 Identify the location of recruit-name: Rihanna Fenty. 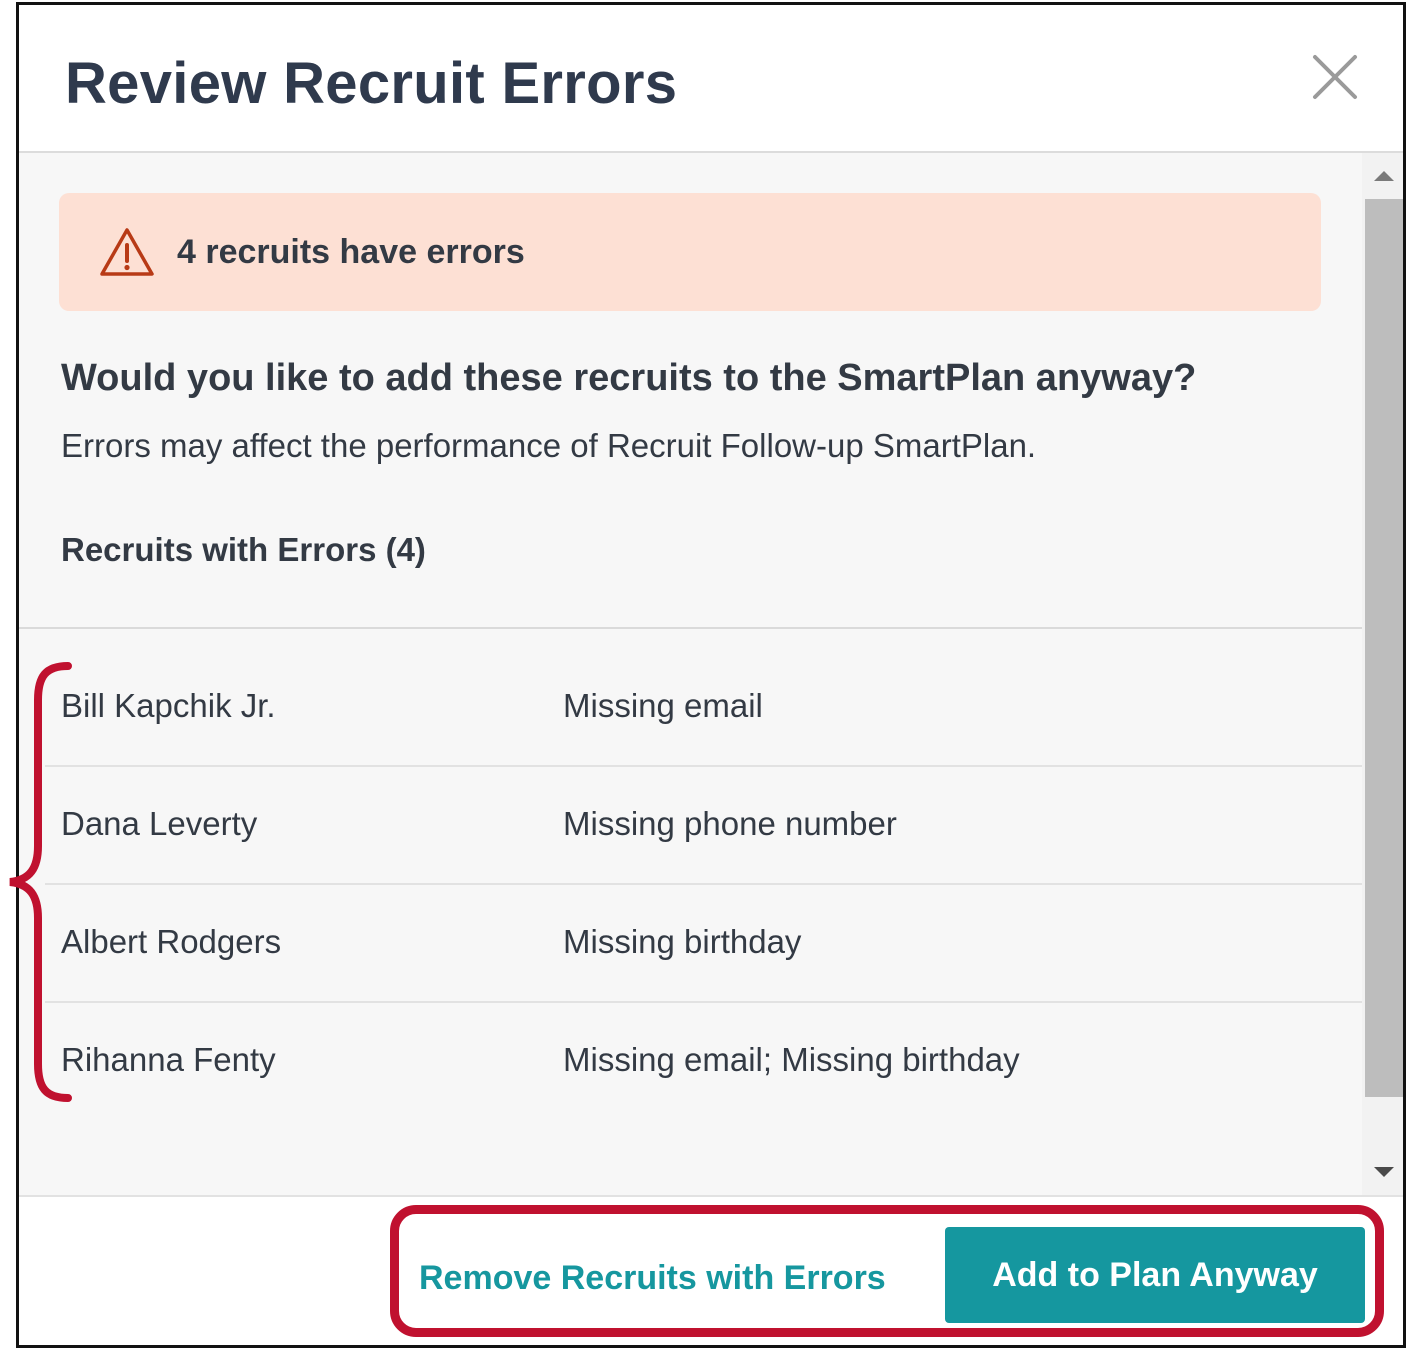
(168, 1059).